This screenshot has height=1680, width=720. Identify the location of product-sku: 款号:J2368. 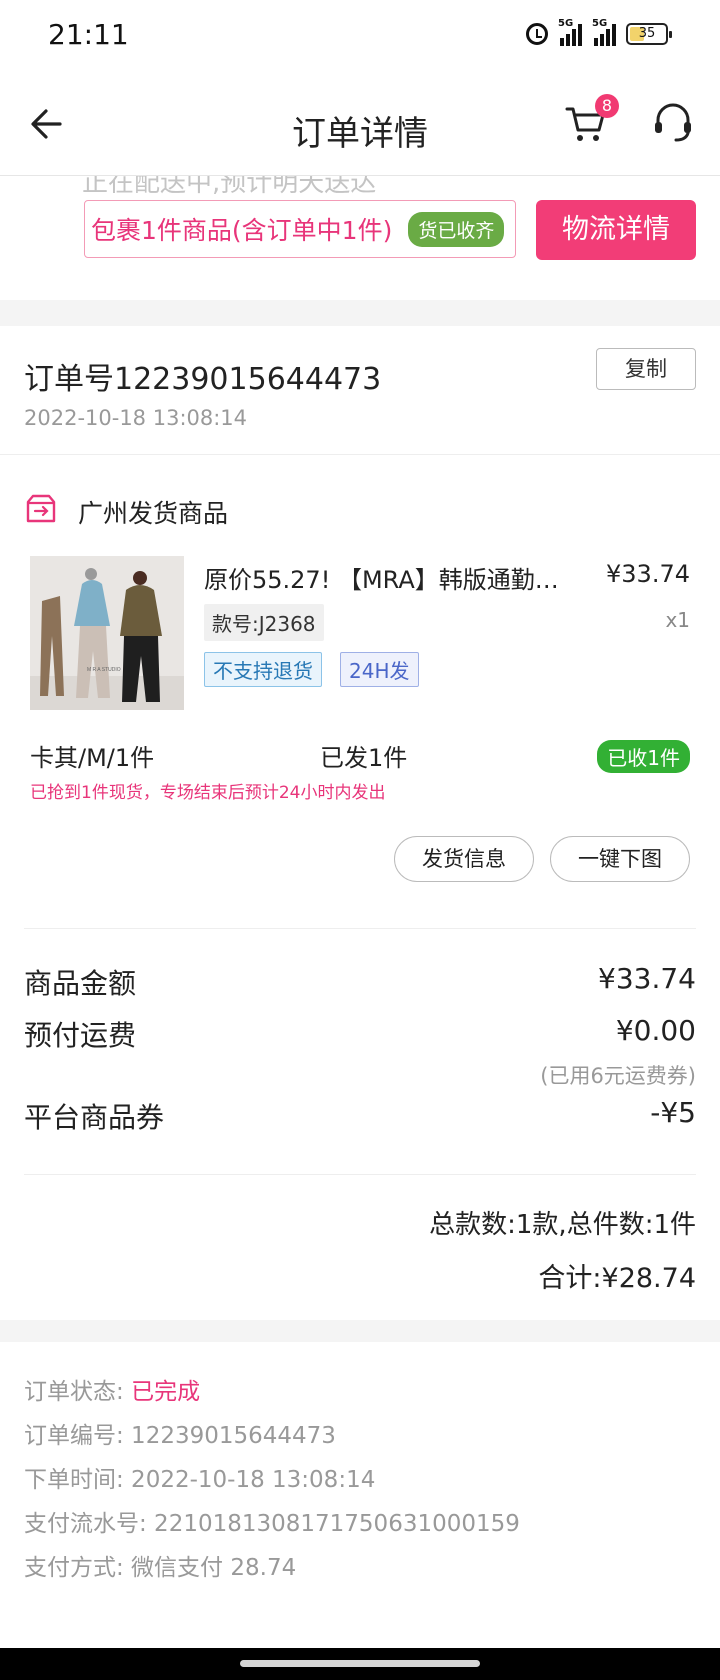
(264, 622).